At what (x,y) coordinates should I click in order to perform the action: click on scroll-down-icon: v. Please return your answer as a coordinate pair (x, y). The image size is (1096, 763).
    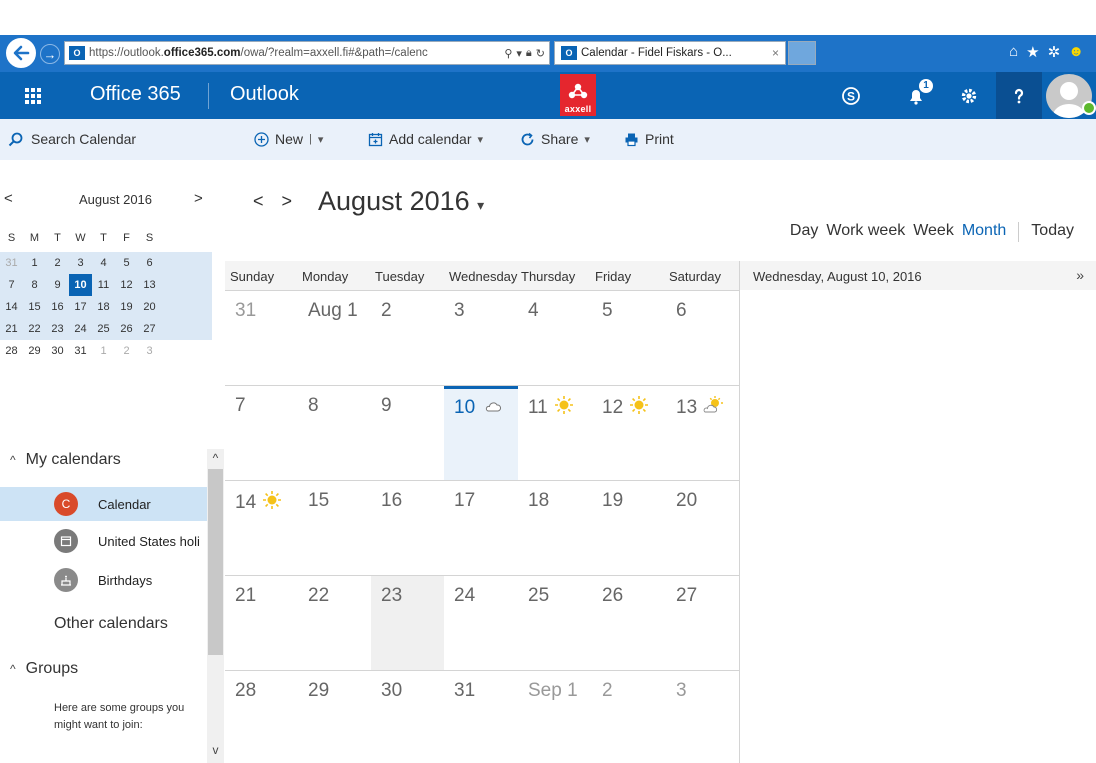
    Looking at the image, I should click on (215, 750).